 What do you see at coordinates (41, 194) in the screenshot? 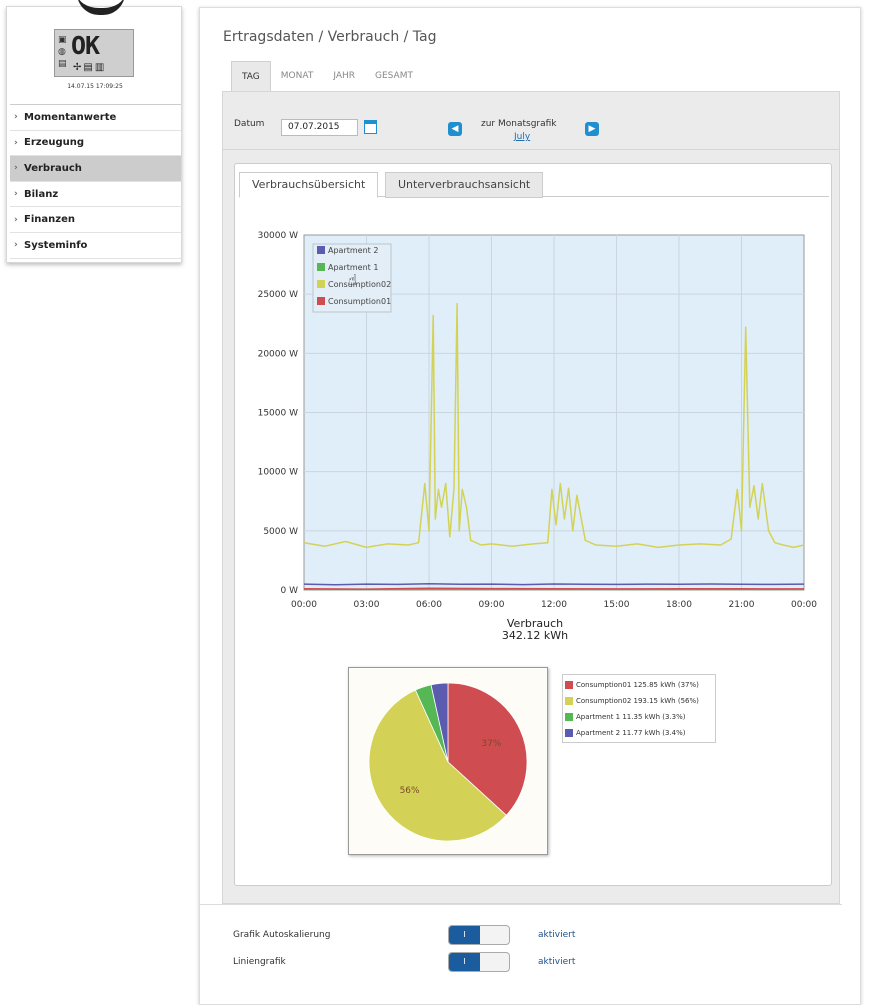
I see `sidebar-item-label: Bilanz` at bounding box center [41, 194].